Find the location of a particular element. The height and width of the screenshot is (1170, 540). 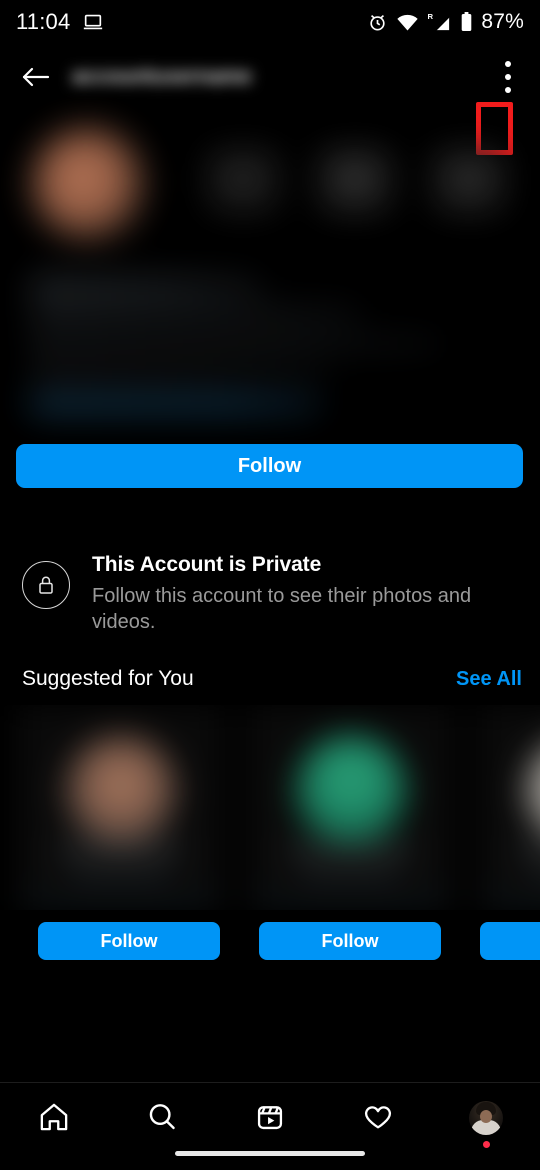

status-bar-right: R 87% is located at coordinates (445, 22).